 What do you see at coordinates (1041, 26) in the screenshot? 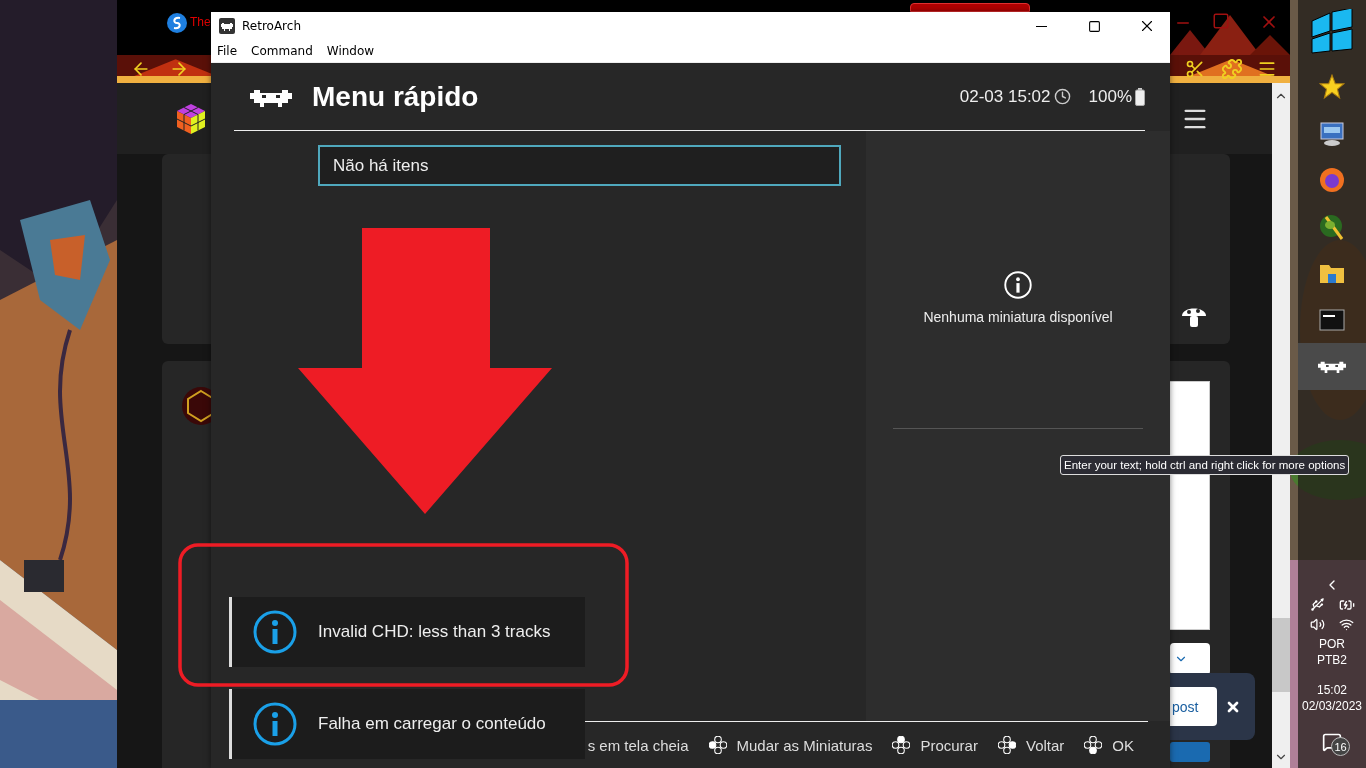
I see `minimize-icon` at bounding box center [1041, 26].